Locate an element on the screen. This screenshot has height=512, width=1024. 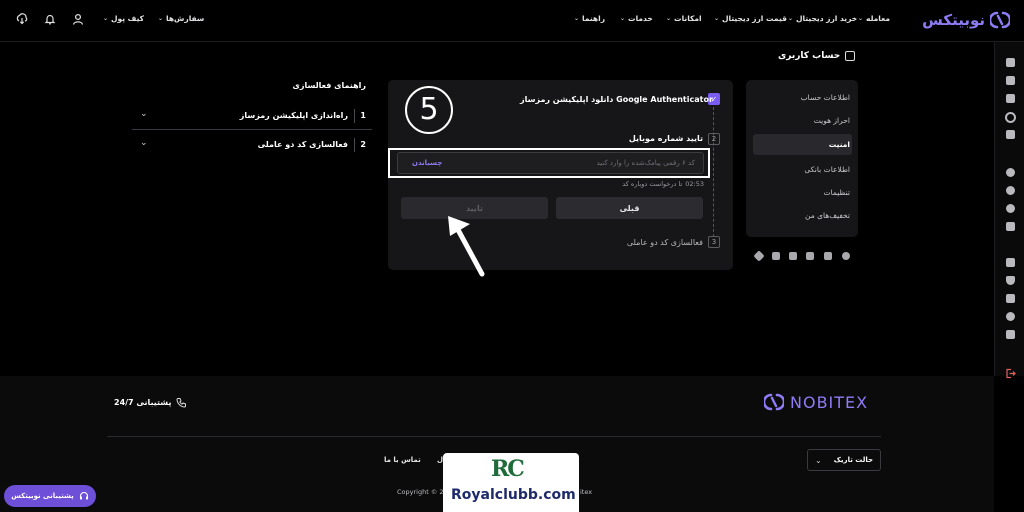
support-chat-label: پشتیبانی نوبیتکس is located at coordinates (42, 496).